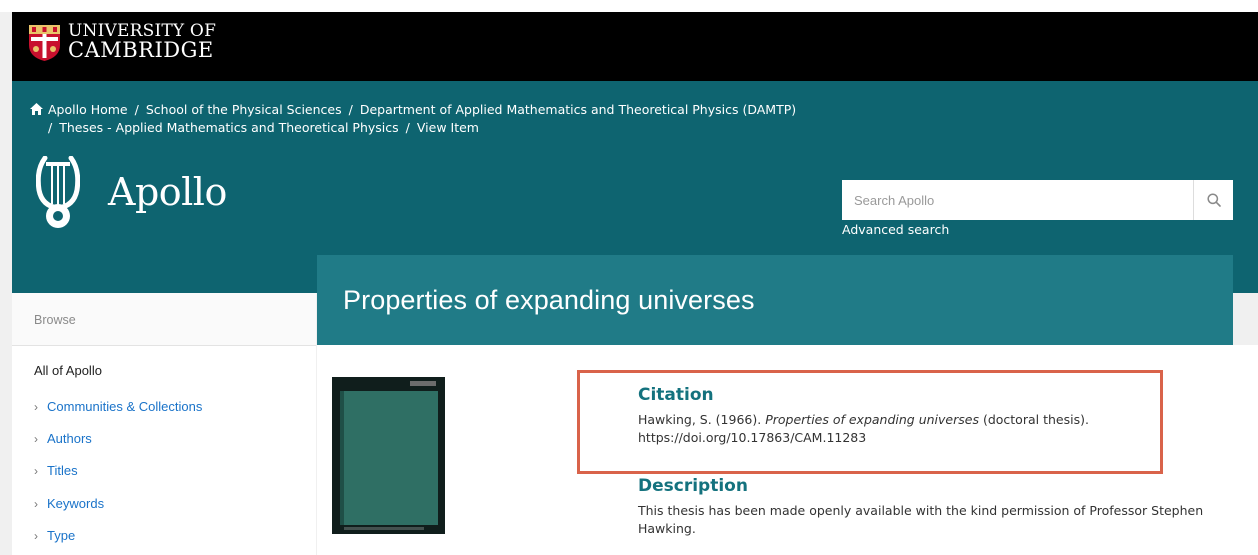  Describe the element at coordinates (88, 109) in the screenshot. I see `breadcrumb-apollo-home: Apollo Home` at that location.